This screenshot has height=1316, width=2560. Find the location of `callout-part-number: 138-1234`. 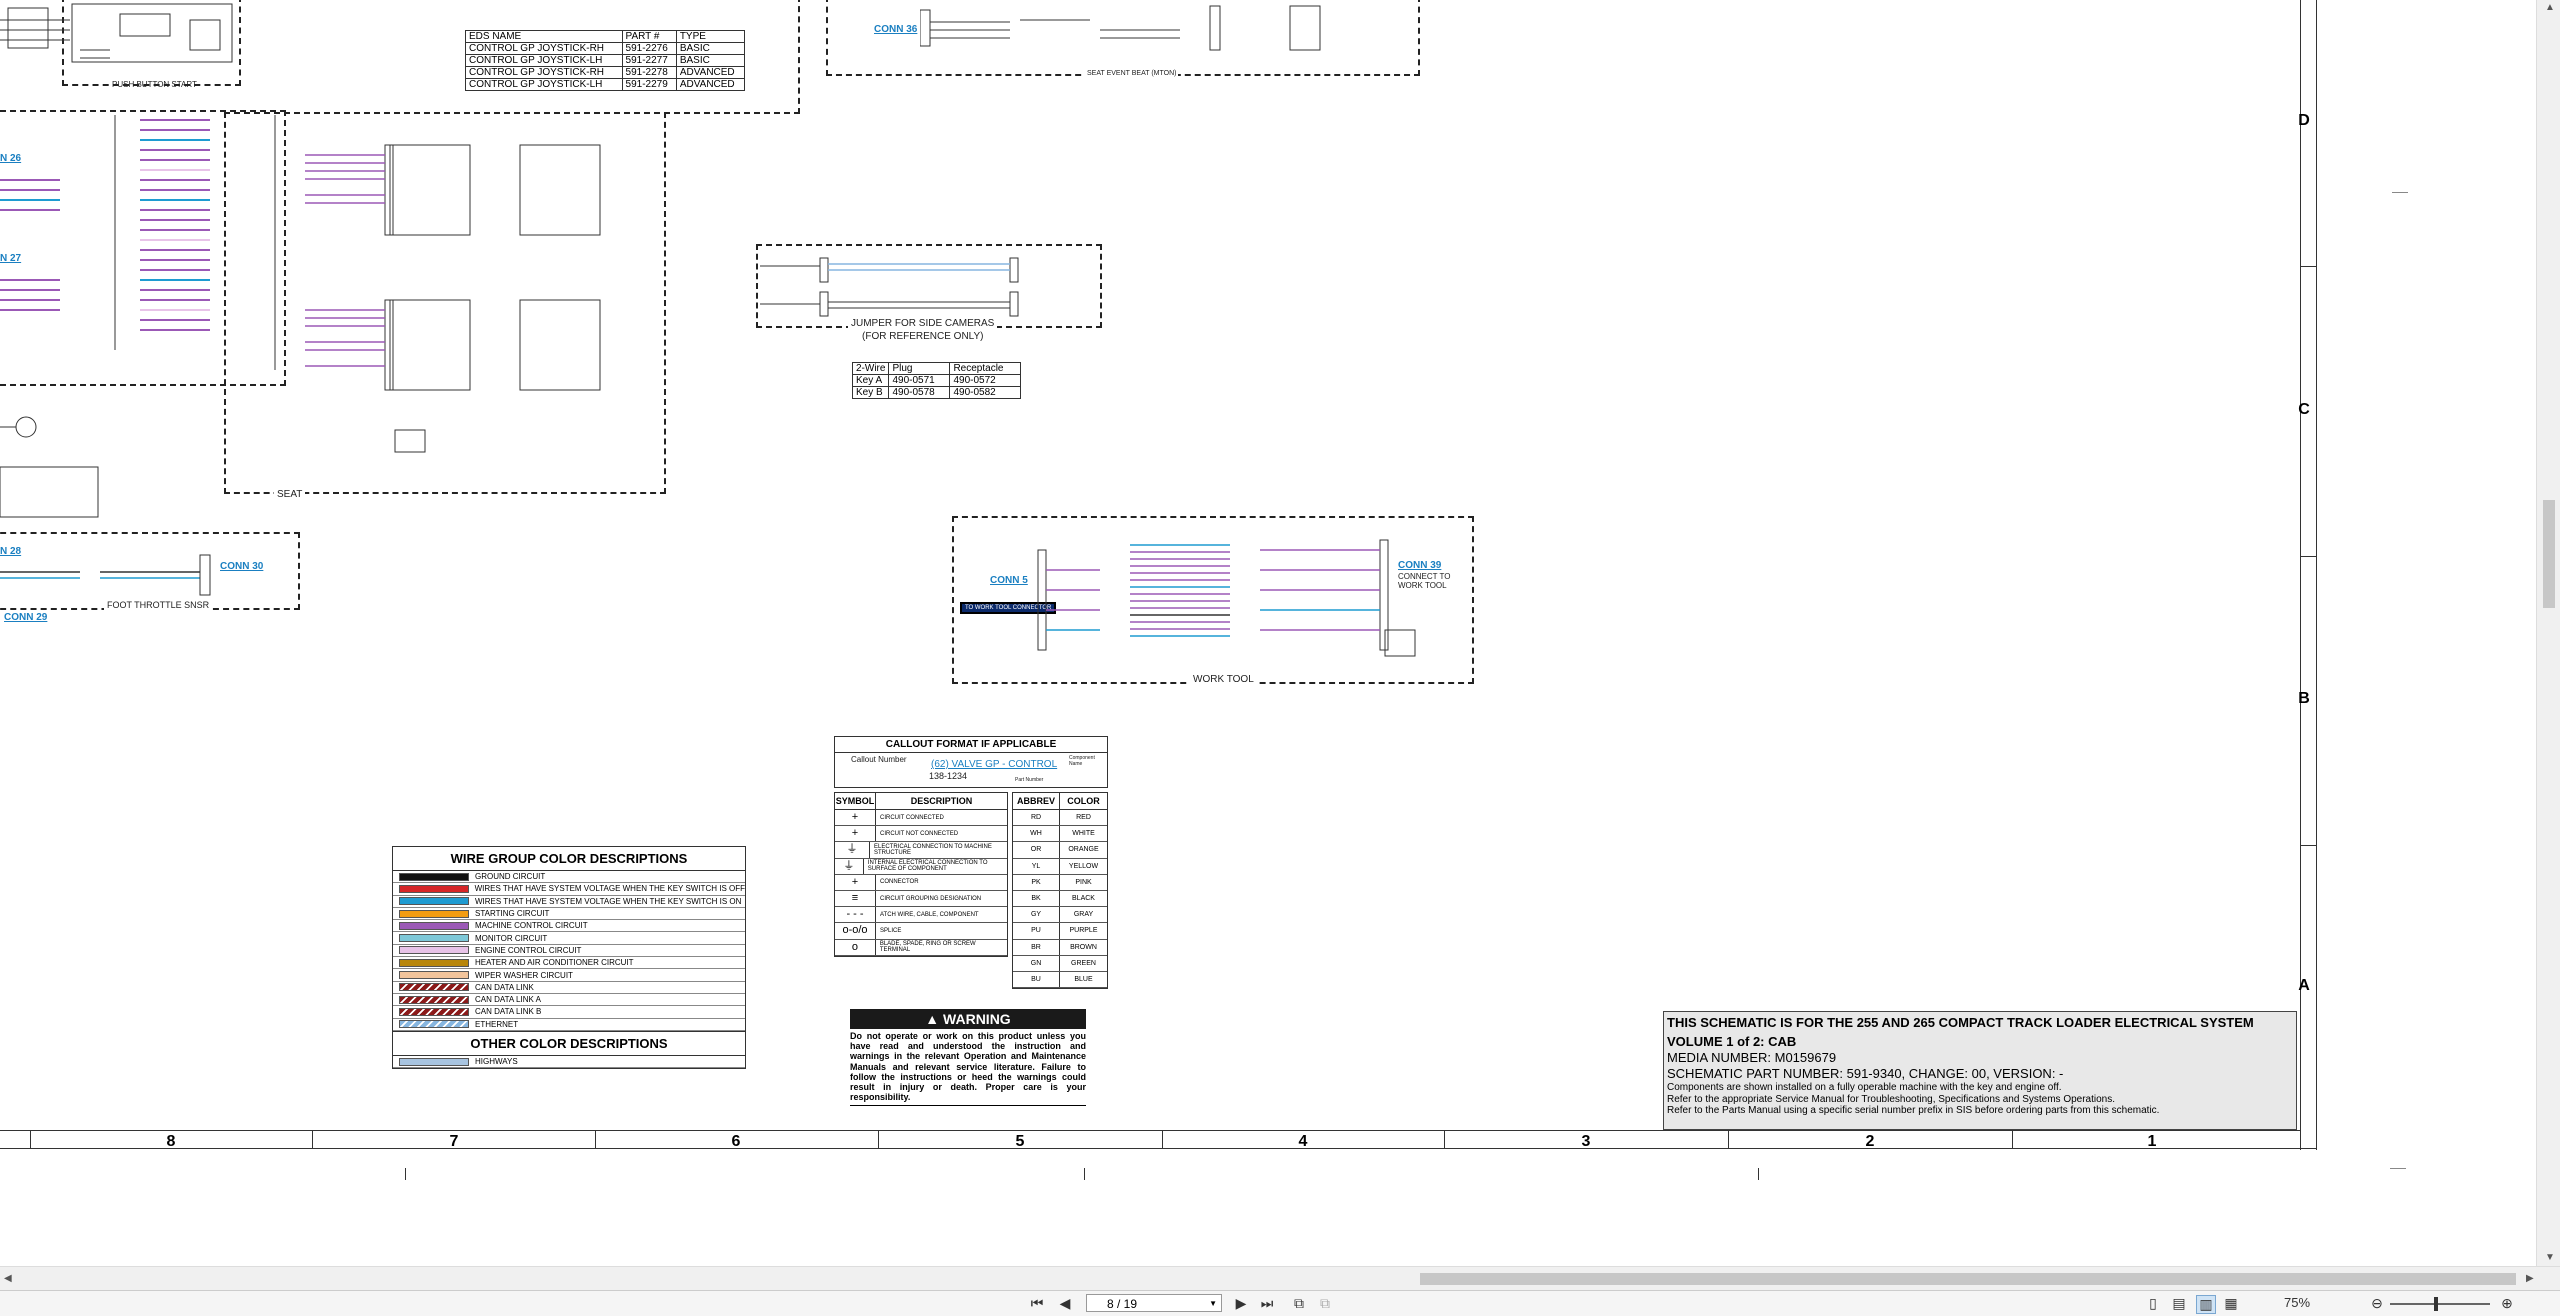

callout-part-number: 138-1234 is located at coordinates (948, 776).